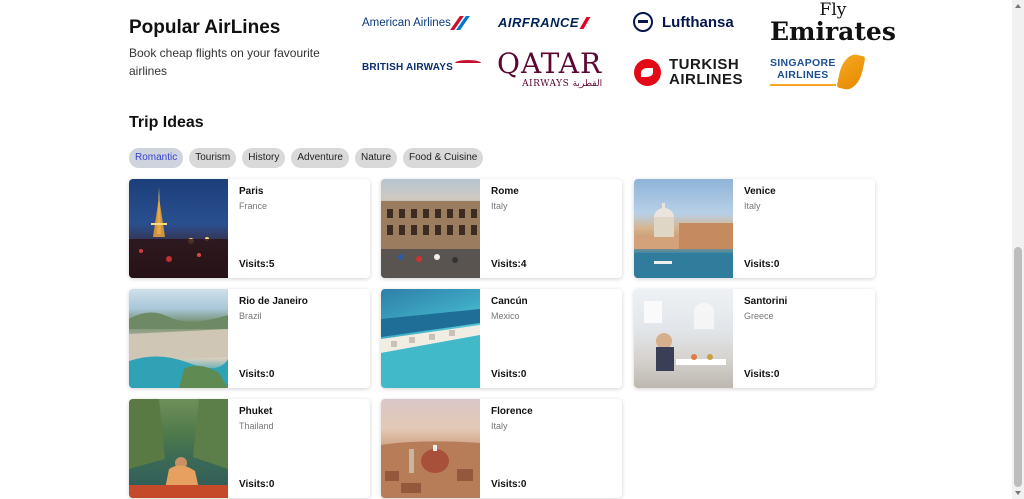  Describe the element at coordinates (505, 316) in the screenshot. I see `destination-country: Mexico` at that location.